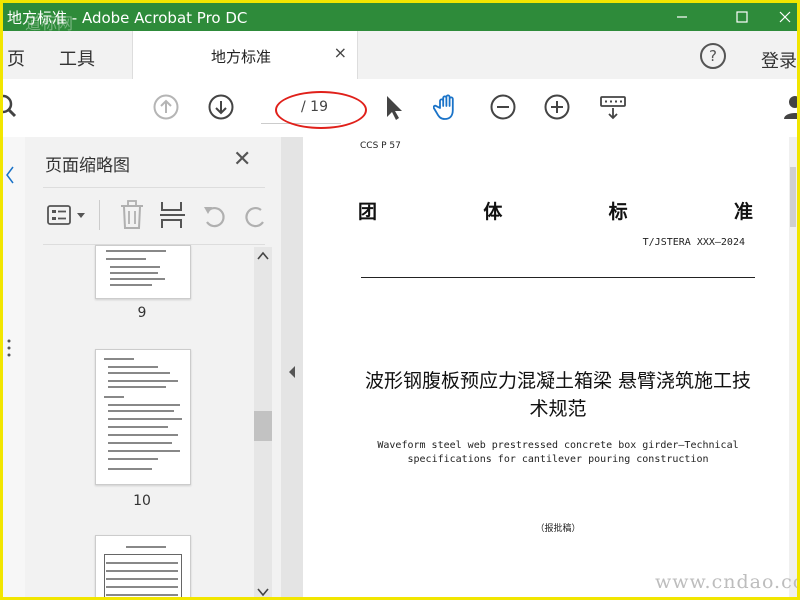 The width and height of the screenshot is (800, 600). I want to click on standard-number: T/JSTERA XXX—2024, so click(693, 242).